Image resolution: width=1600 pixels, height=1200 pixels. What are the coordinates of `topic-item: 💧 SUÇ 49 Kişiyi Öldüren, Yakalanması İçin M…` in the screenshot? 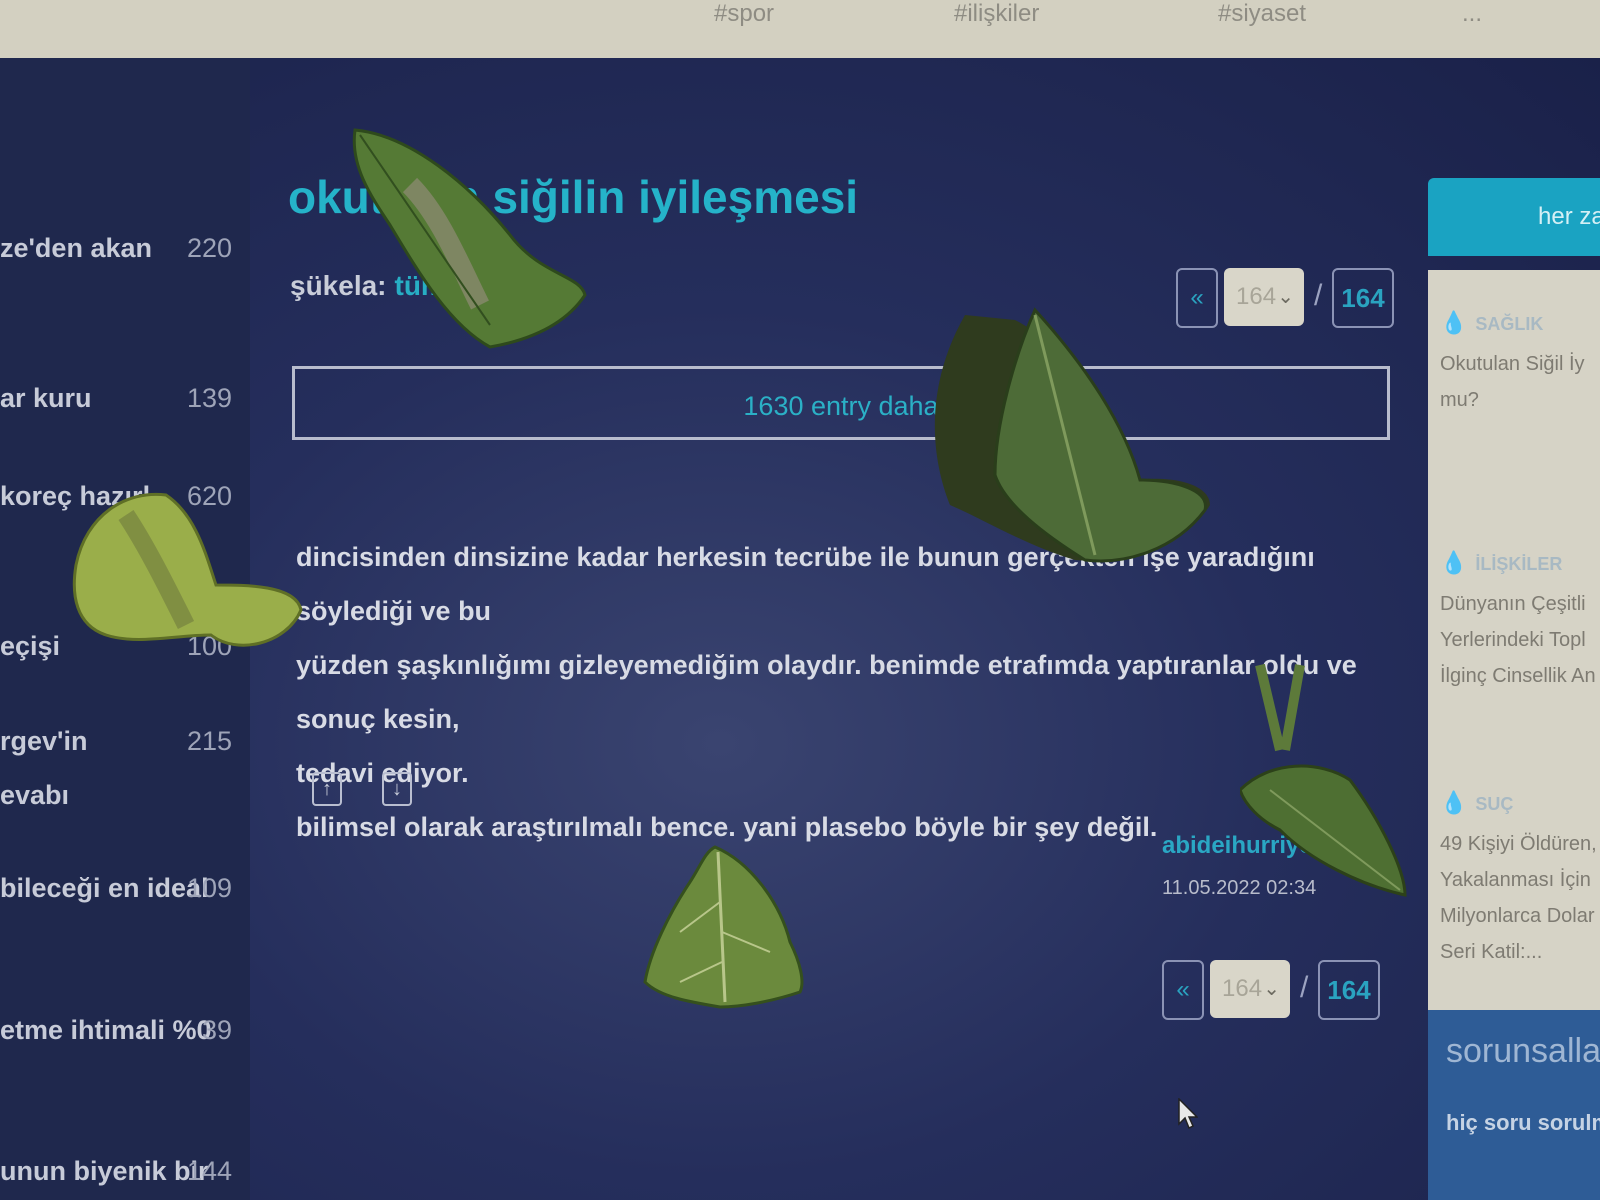 It's located at (1520, 880).